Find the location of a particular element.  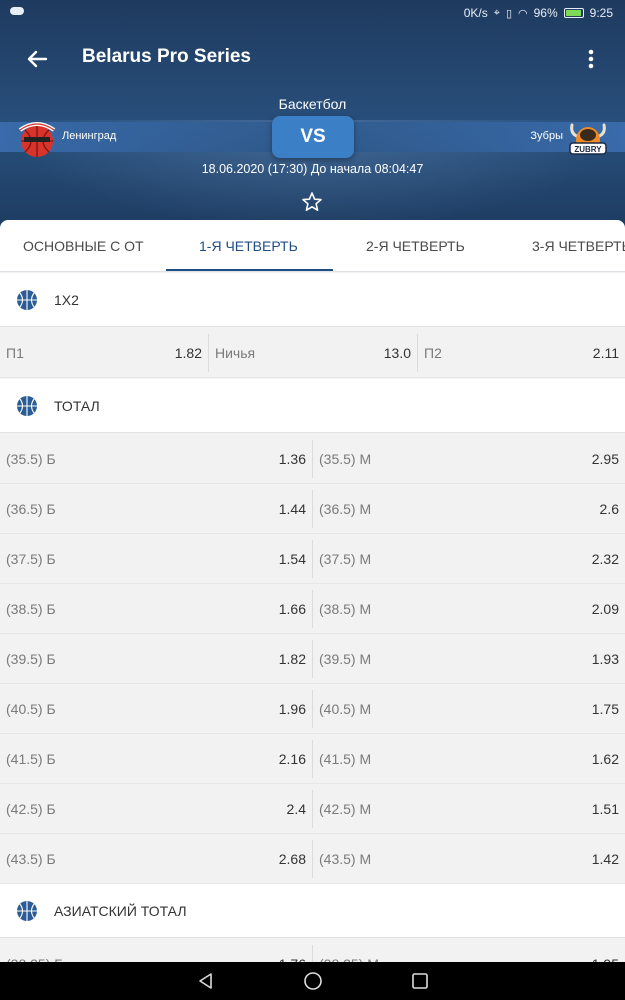

total-row: (38.5) Б 1.66 (38.5) М 2.09 is located at coordinates (312, 609).